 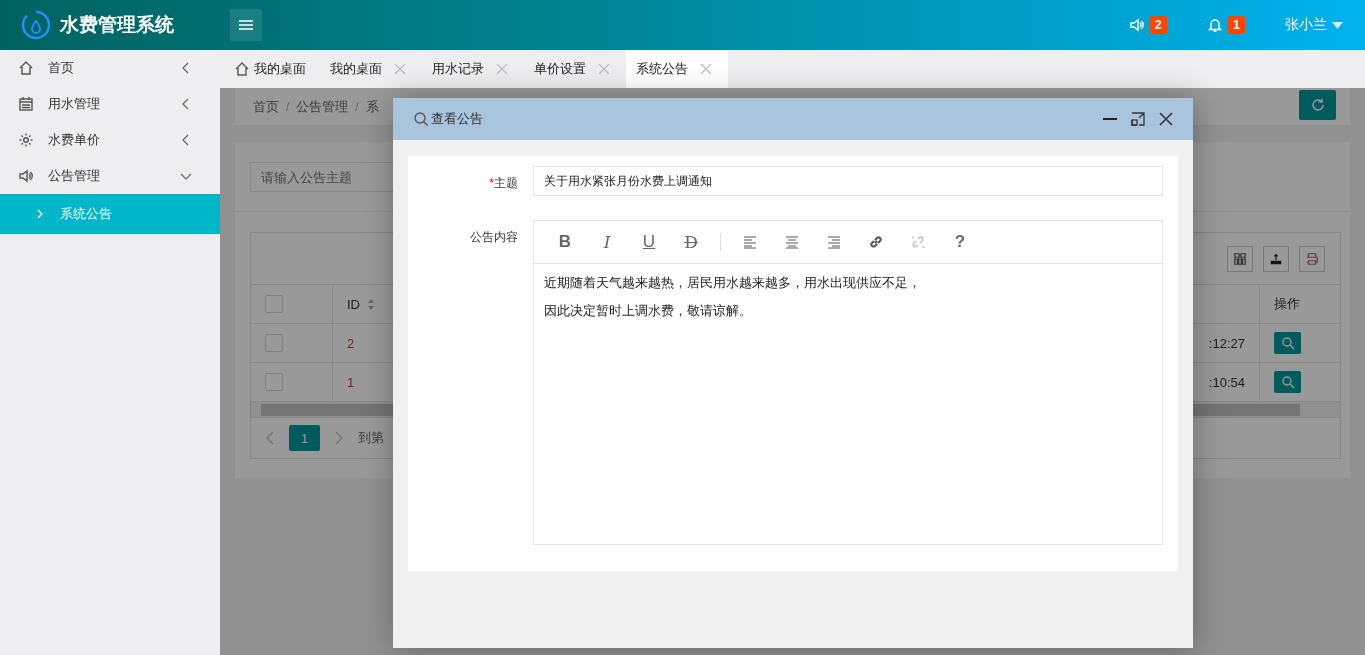 What do you see at coordinates (648, 311) in the screenshot?
I see `paragraph: 因此决定暂时上调水费，敬请谅解。` at bounding box center [648, 311].